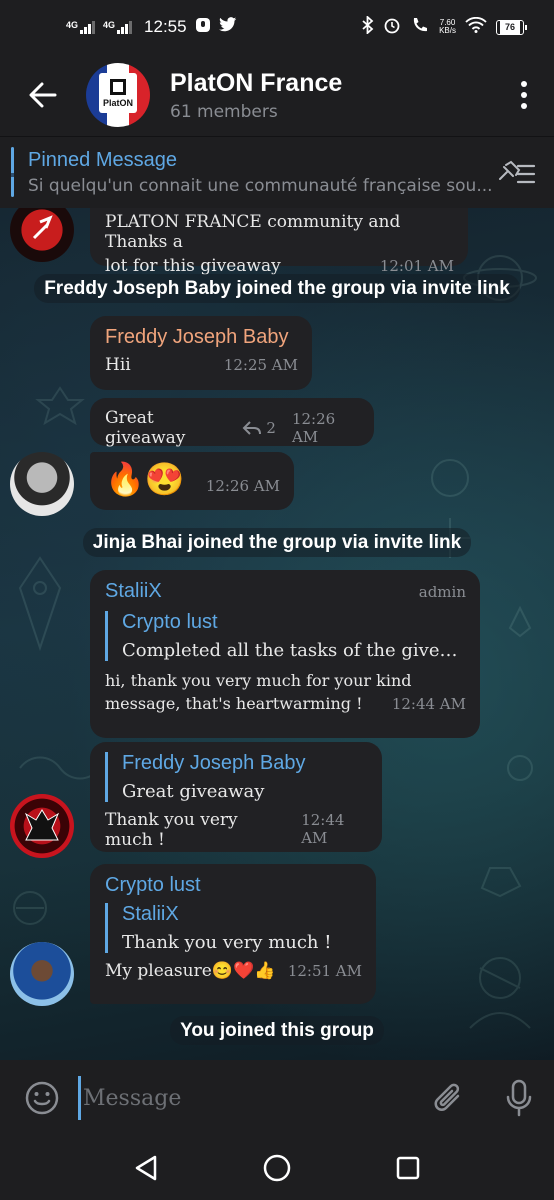 This screenshot has height=1200, width=554. I want to click on alarm-icon, so click(392, 27).